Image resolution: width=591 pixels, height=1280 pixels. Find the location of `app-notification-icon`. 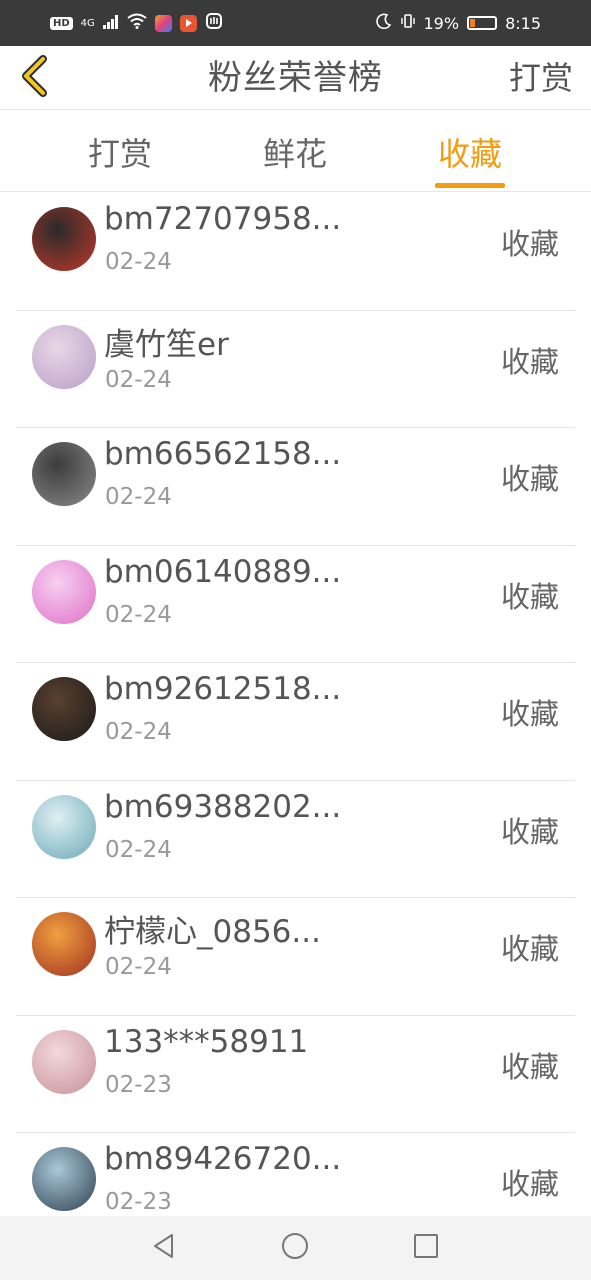

app-notification-icon is located at coordinates (163, 23).